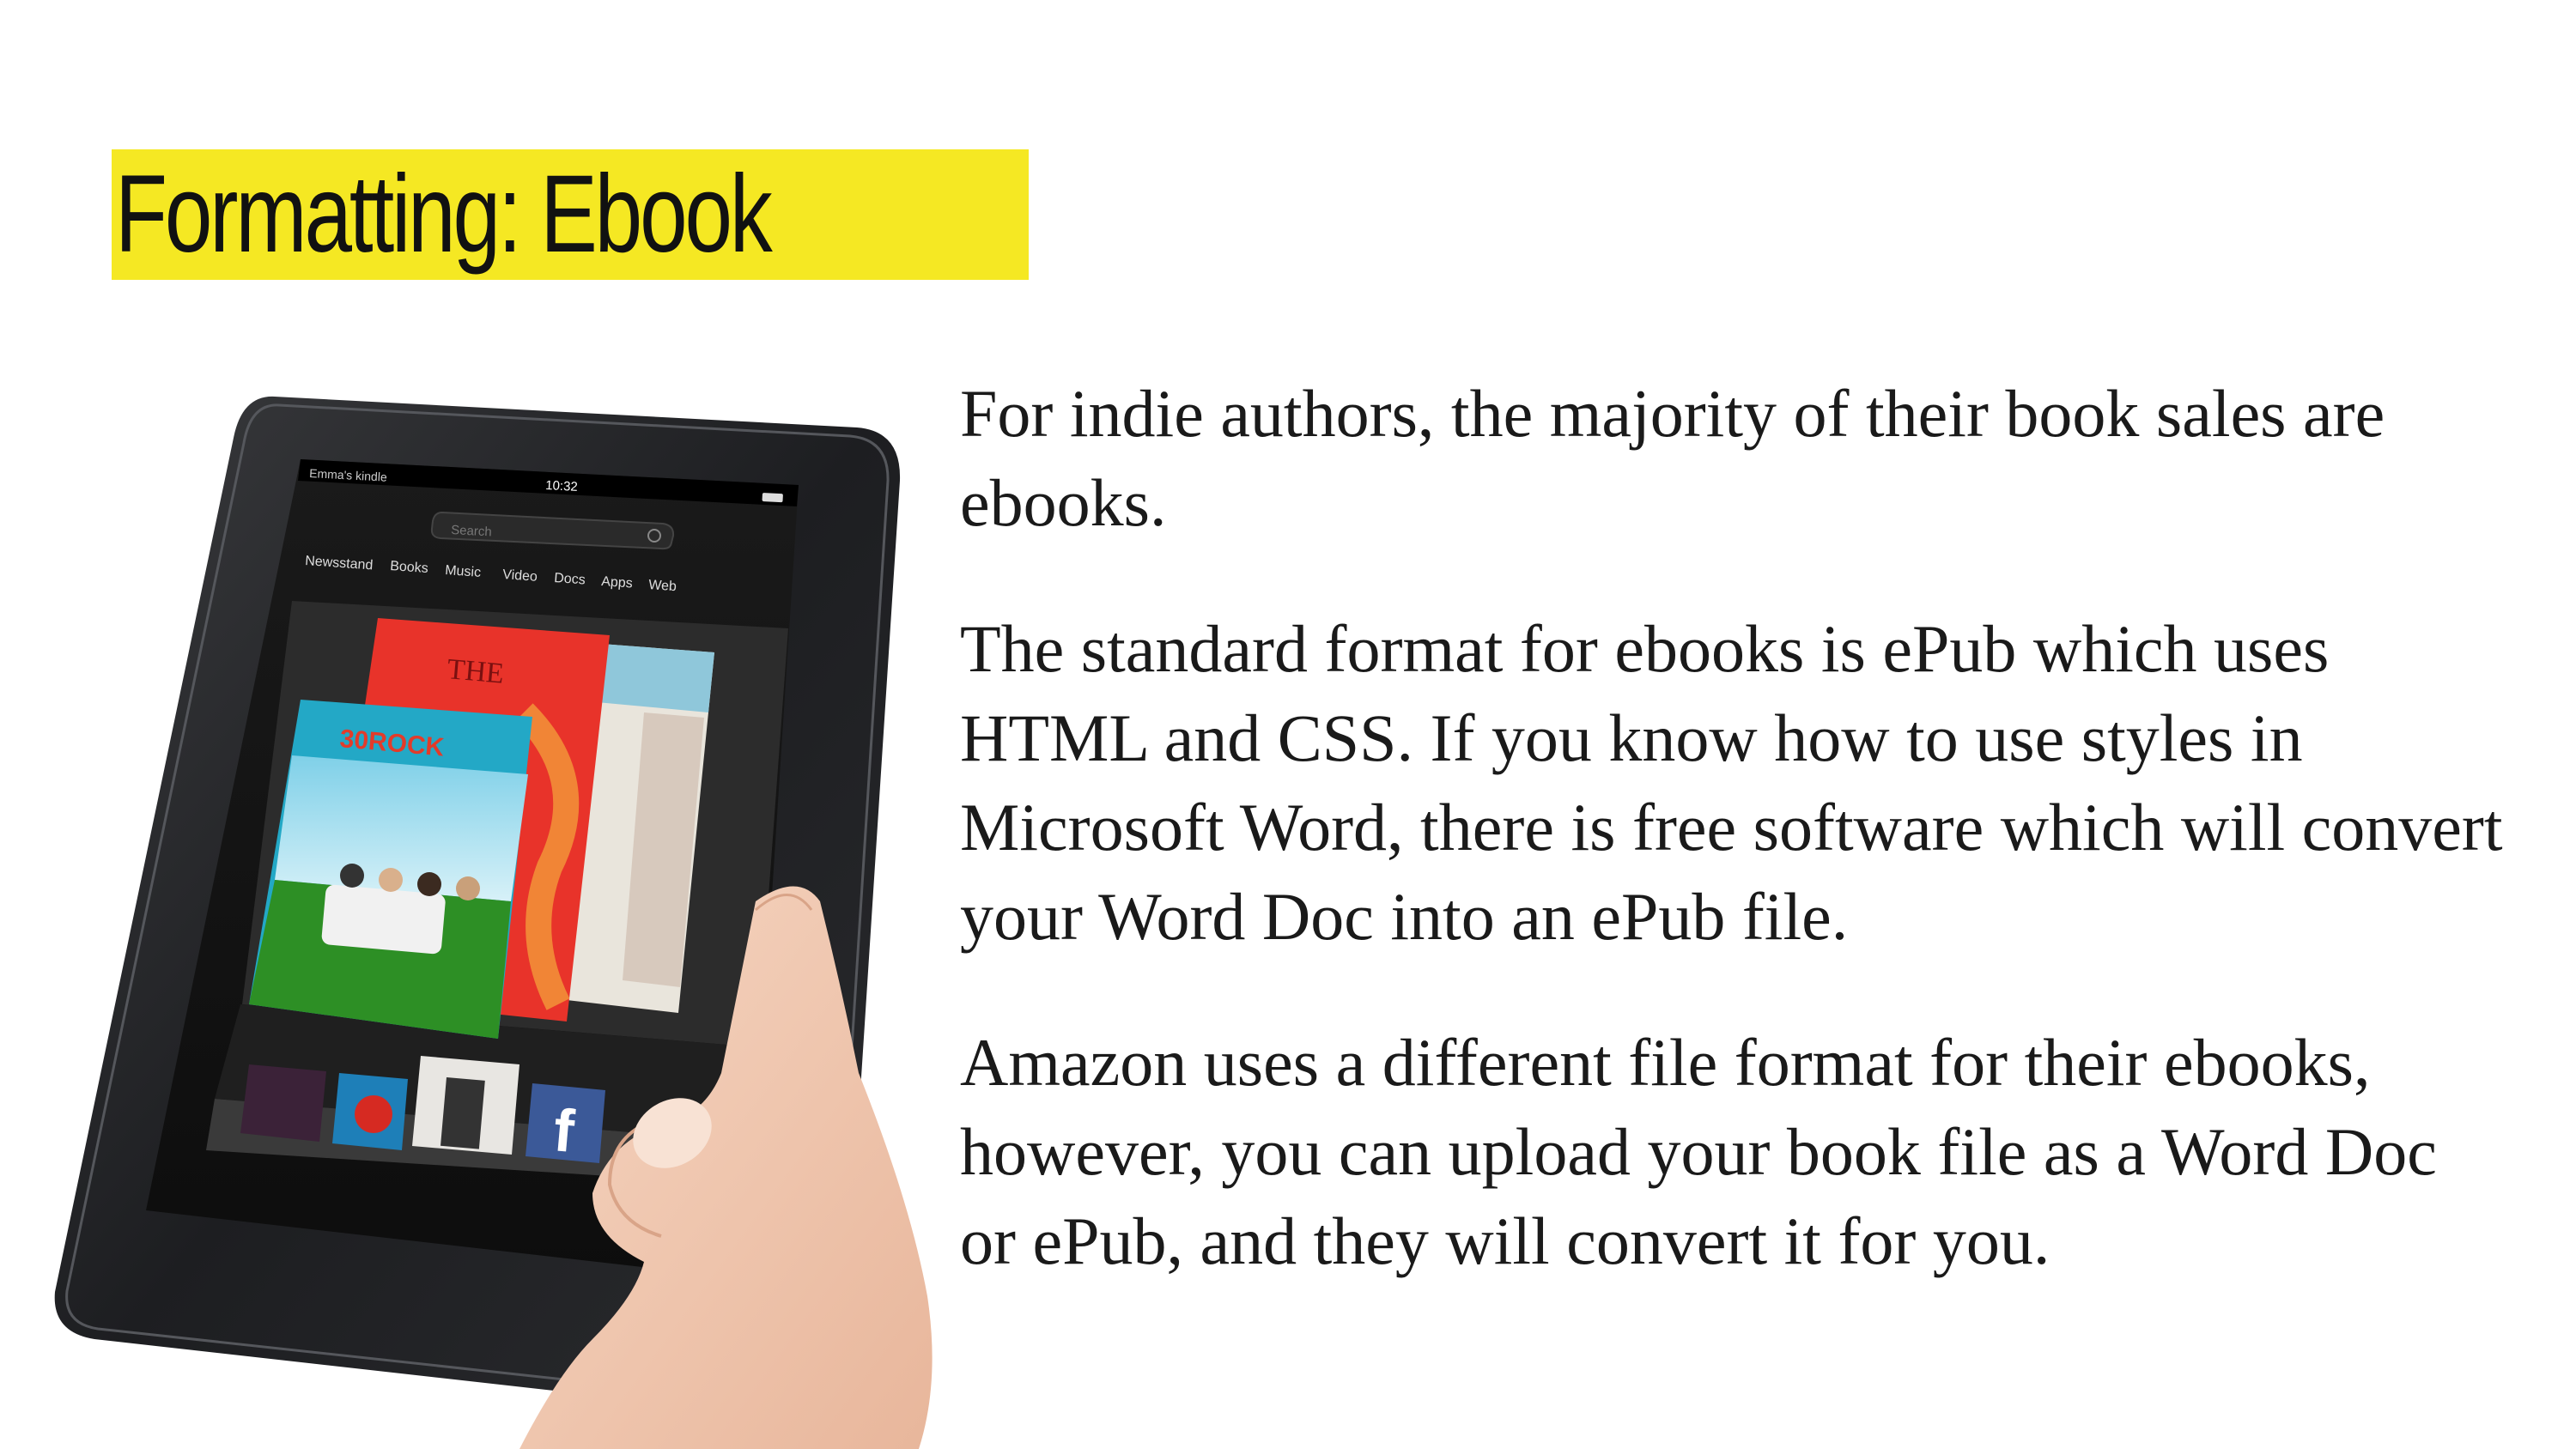  What do you see at coordinates (662, 586) in the screenshot?
I see `nav-web: Web` at bounding box center [662, 586].